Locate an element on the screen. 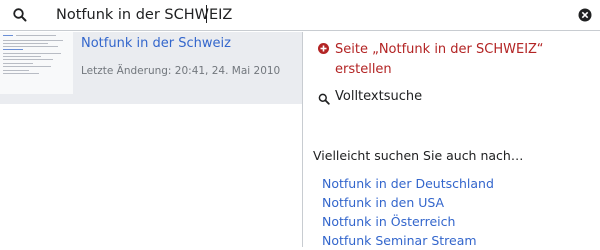 The height and width of the screenshot is (250, 600). fulltext-search-icon is located at coordinates (324, 99).